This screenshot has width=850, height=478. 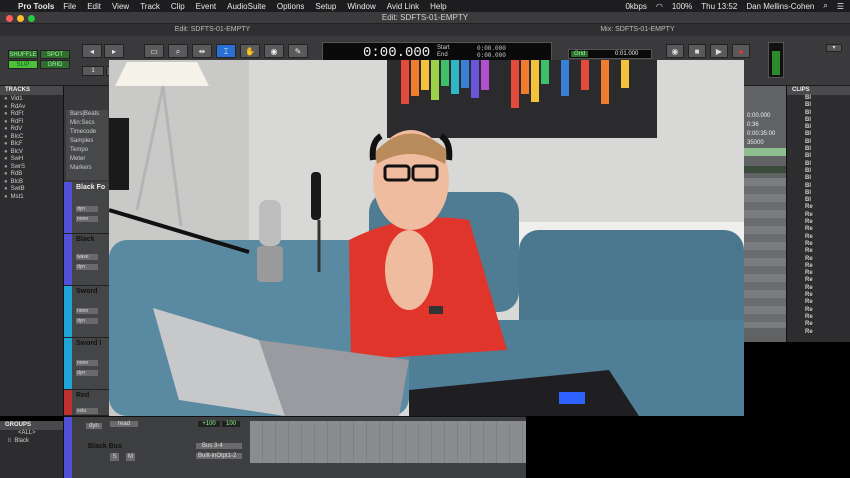 I want to click on track-header-1: Black Fo dyn none, so click(x=87, y=208).